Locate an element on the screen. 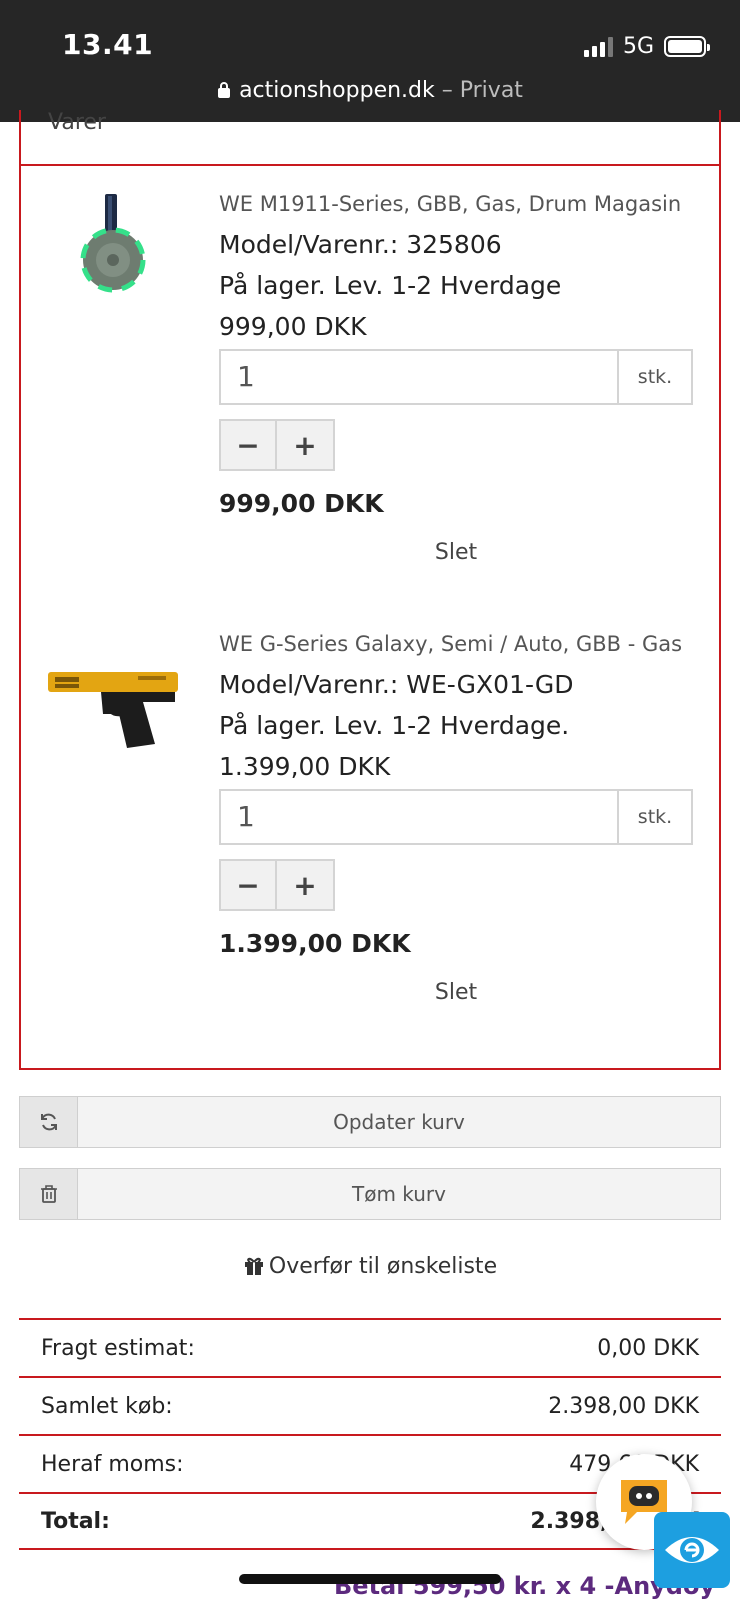 This screenshot has width=740, height=1600. item-line-total: 1.399,00 DKK is located at coordinates (315, 943).